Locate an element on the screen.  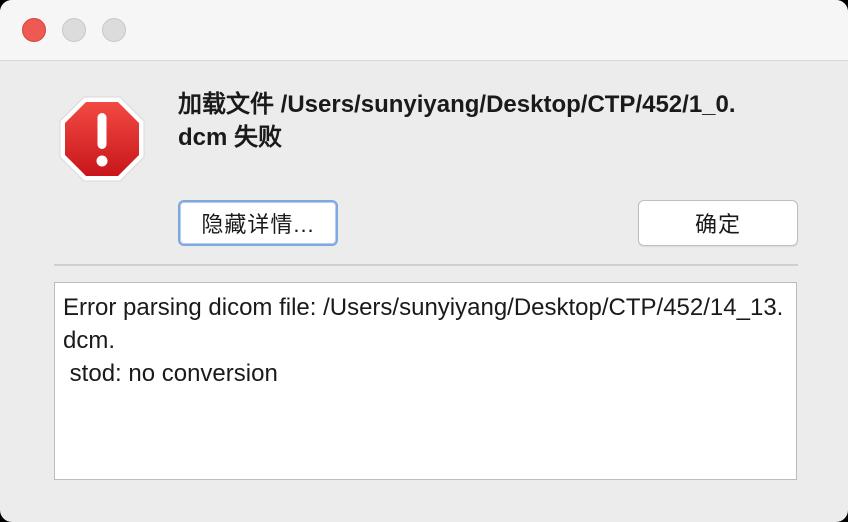
close-window-button is located at coordinates (34, 30).